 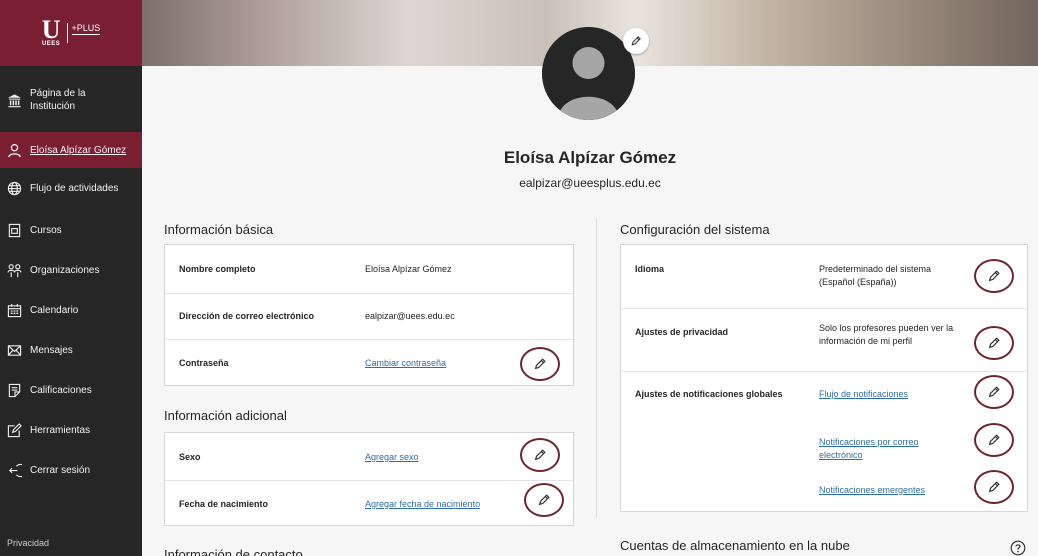 I want to click on avatar-edit-button, so click(x=636, y=41).